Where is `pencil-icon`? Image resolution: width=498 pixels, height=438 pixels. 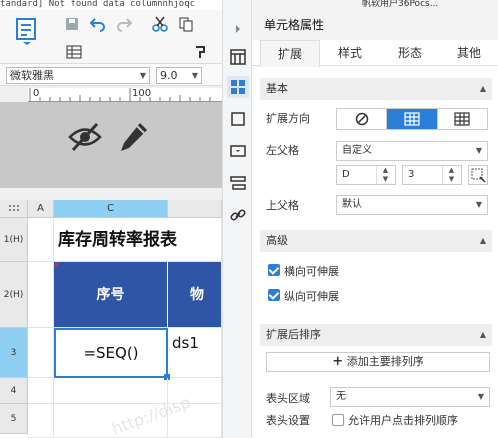 pencil-icon is located at coordinates (134, 138).